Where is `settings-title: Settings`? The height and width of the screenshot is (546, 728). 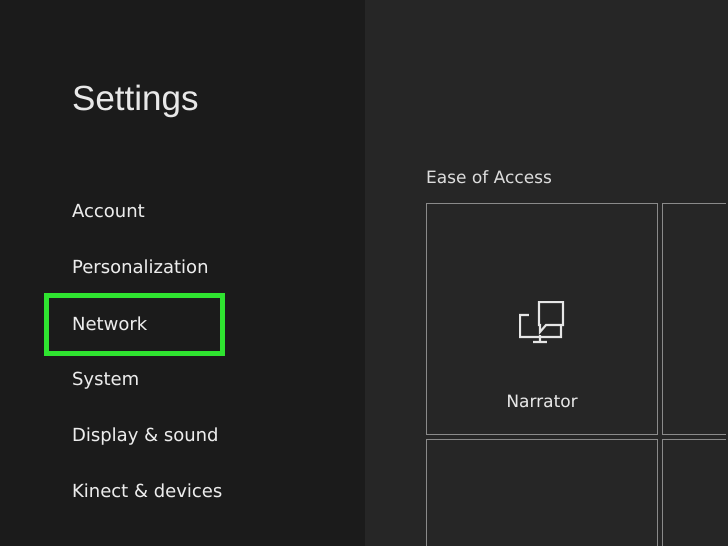 settings-title: Settings is located at coordinates (136, 99).